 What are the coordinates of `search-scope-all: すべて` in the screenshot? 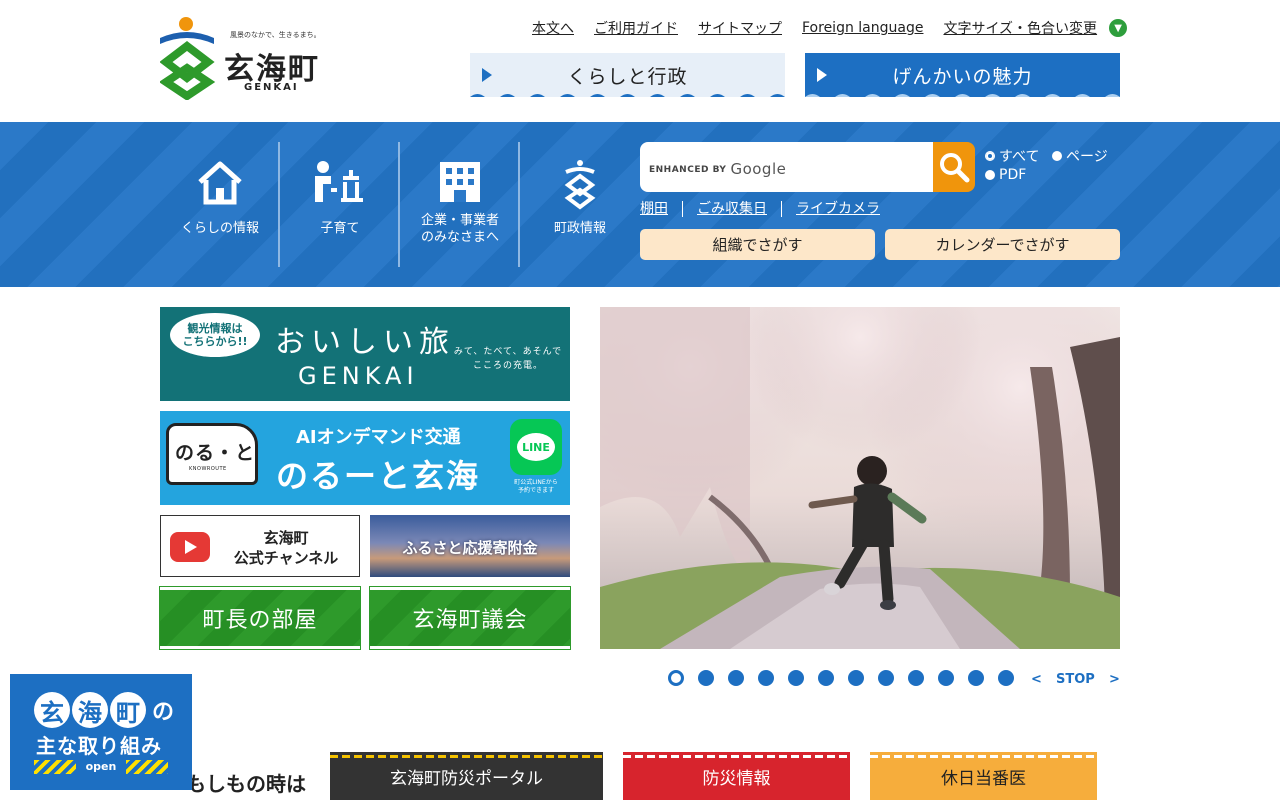 It's located at (1012, 156).